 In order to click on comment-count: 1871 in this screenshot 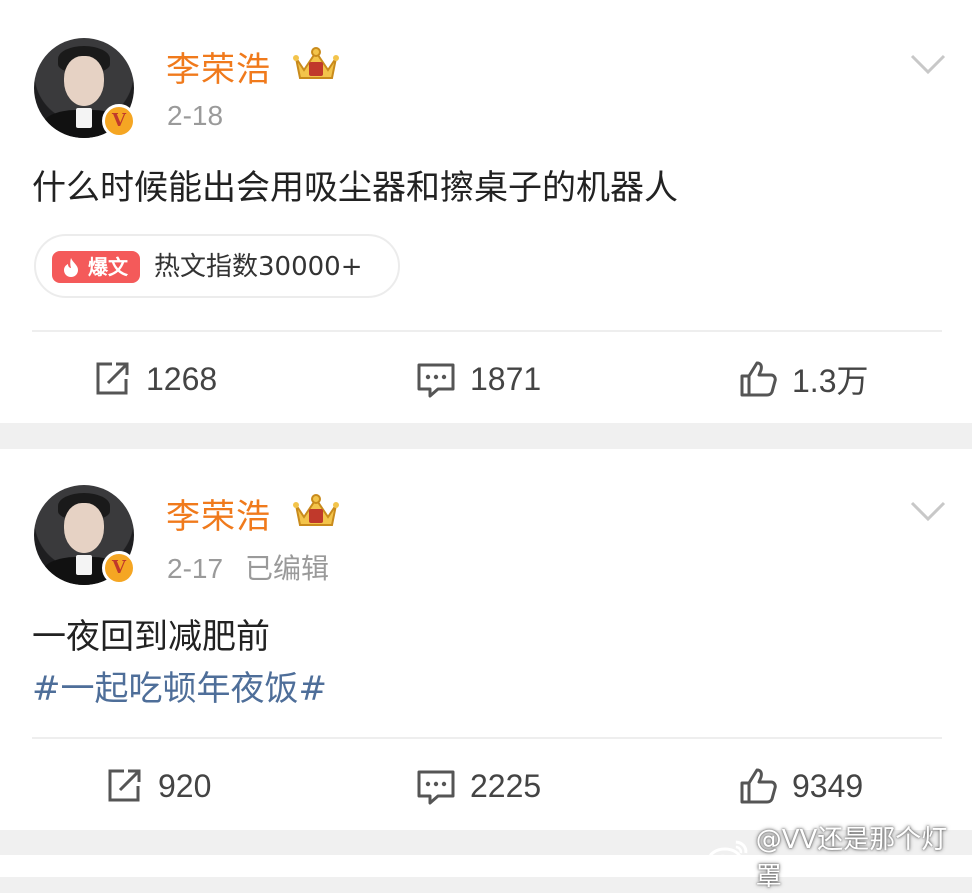, I will do `click(506, 378)`.